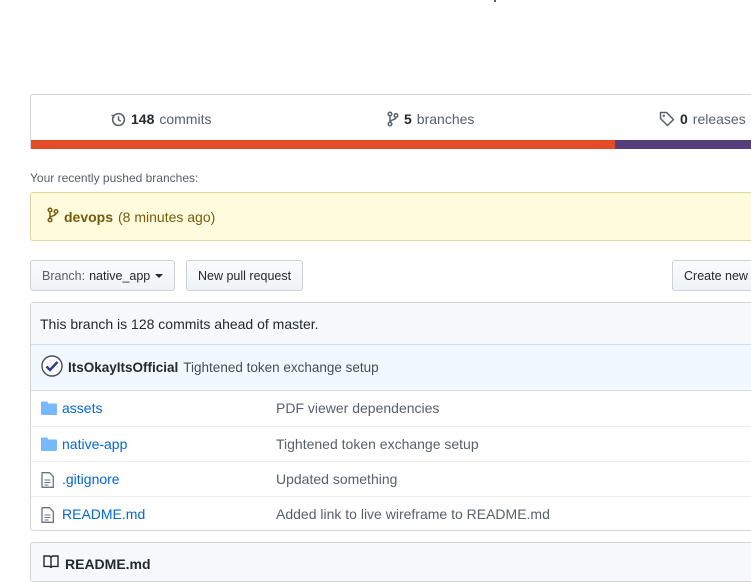 The image size is (751, 582). I want to click on recent-branches-label: Your recently pushed branches:, so click(114, 178).